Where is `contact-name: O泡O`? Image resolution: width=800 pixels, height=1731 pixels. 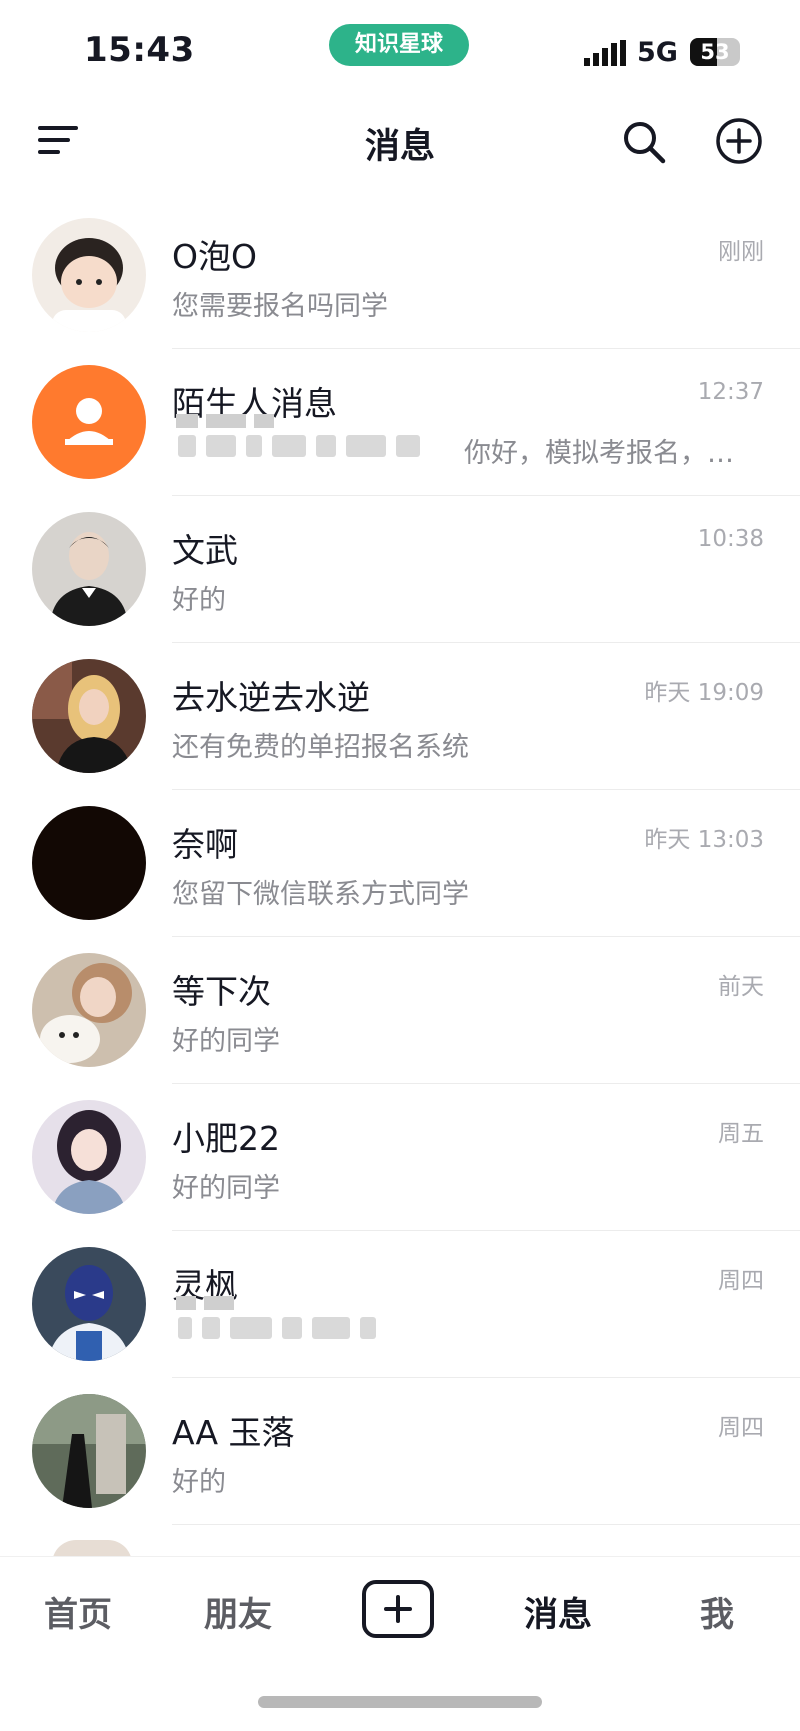
contact-name: O泡O is located at coordinates (214, 256).